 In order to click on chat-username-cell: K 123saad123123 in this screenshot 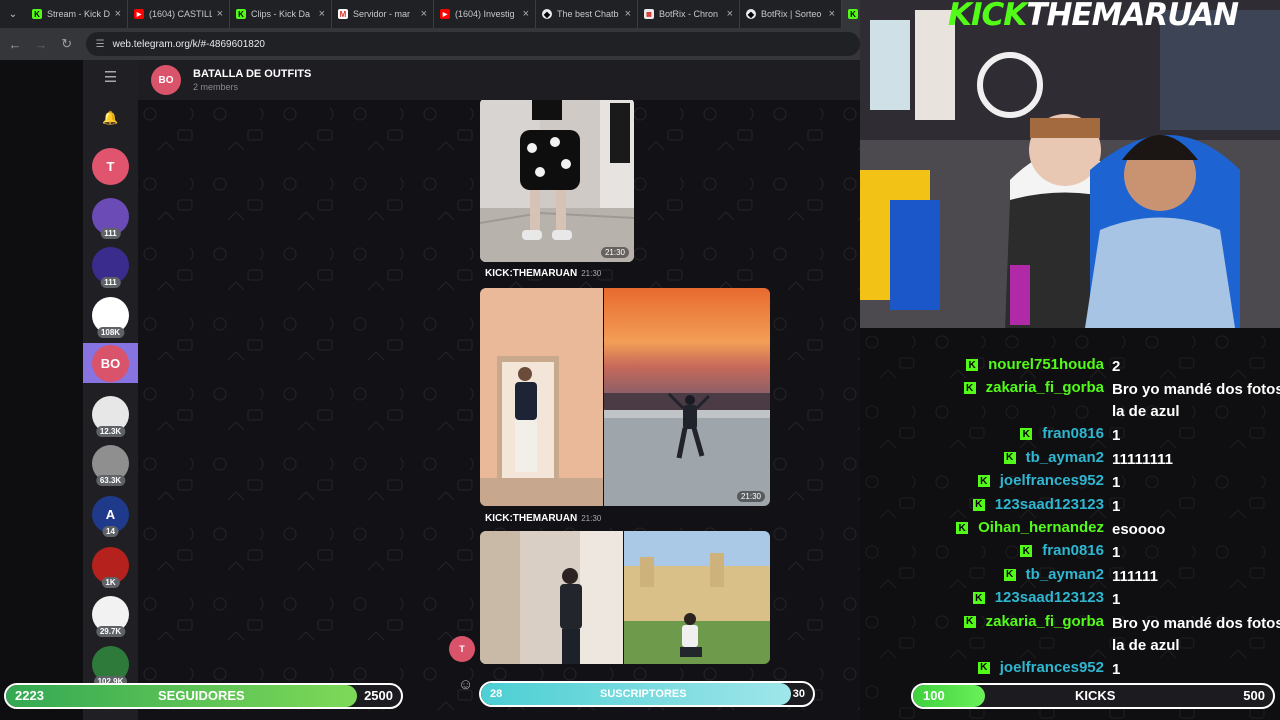, I will do `click(986, 597)`.